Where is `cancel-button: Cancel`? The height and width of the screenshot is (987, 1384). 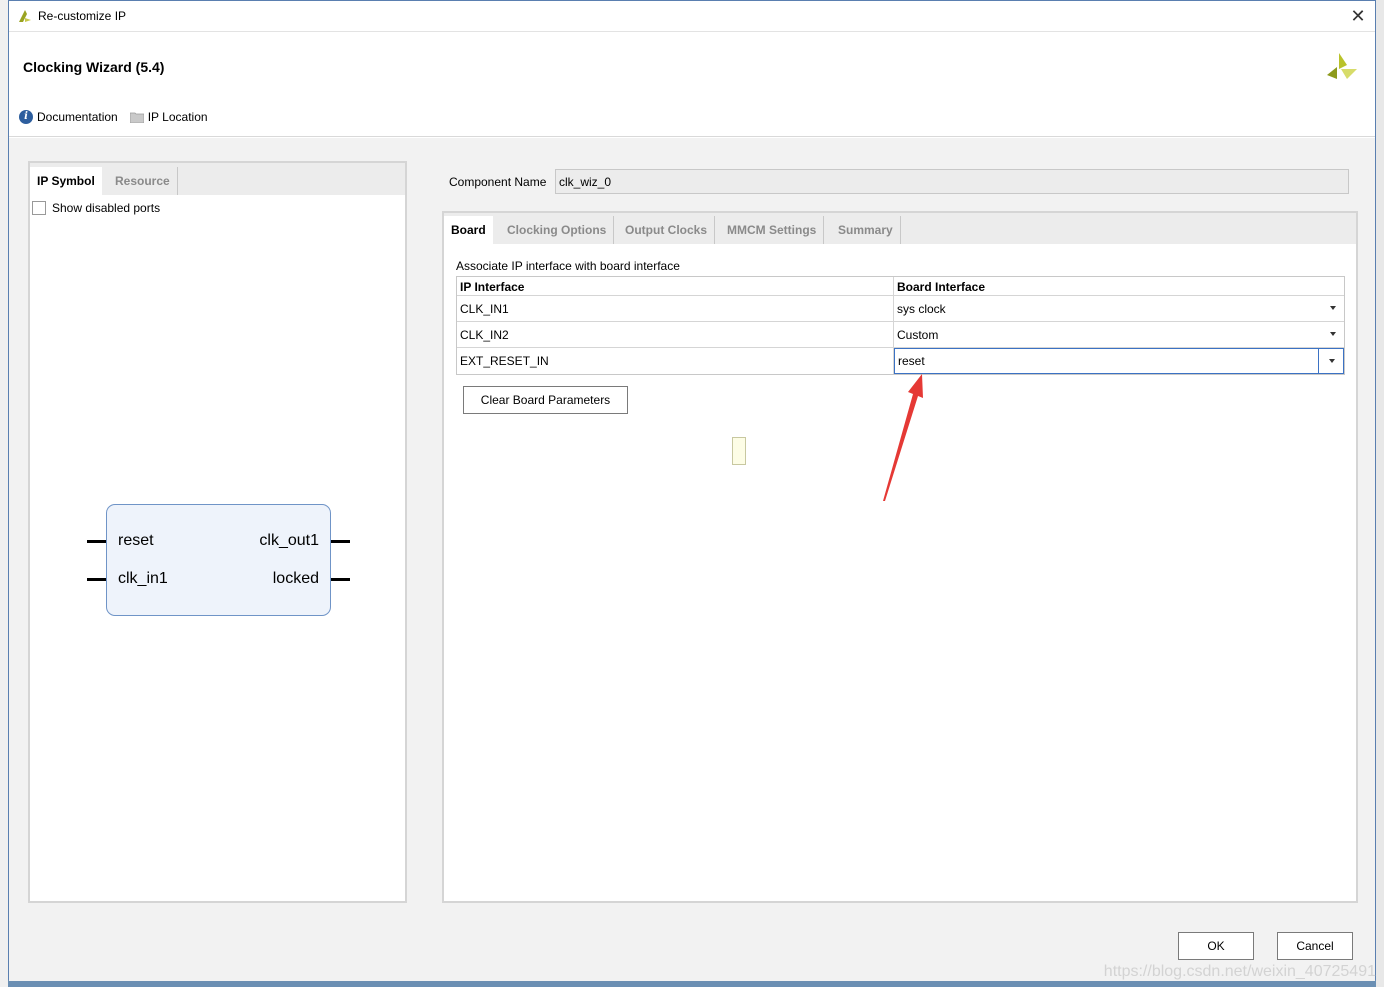
cancel-button: Cancel is located at coordinates (1315, 946).